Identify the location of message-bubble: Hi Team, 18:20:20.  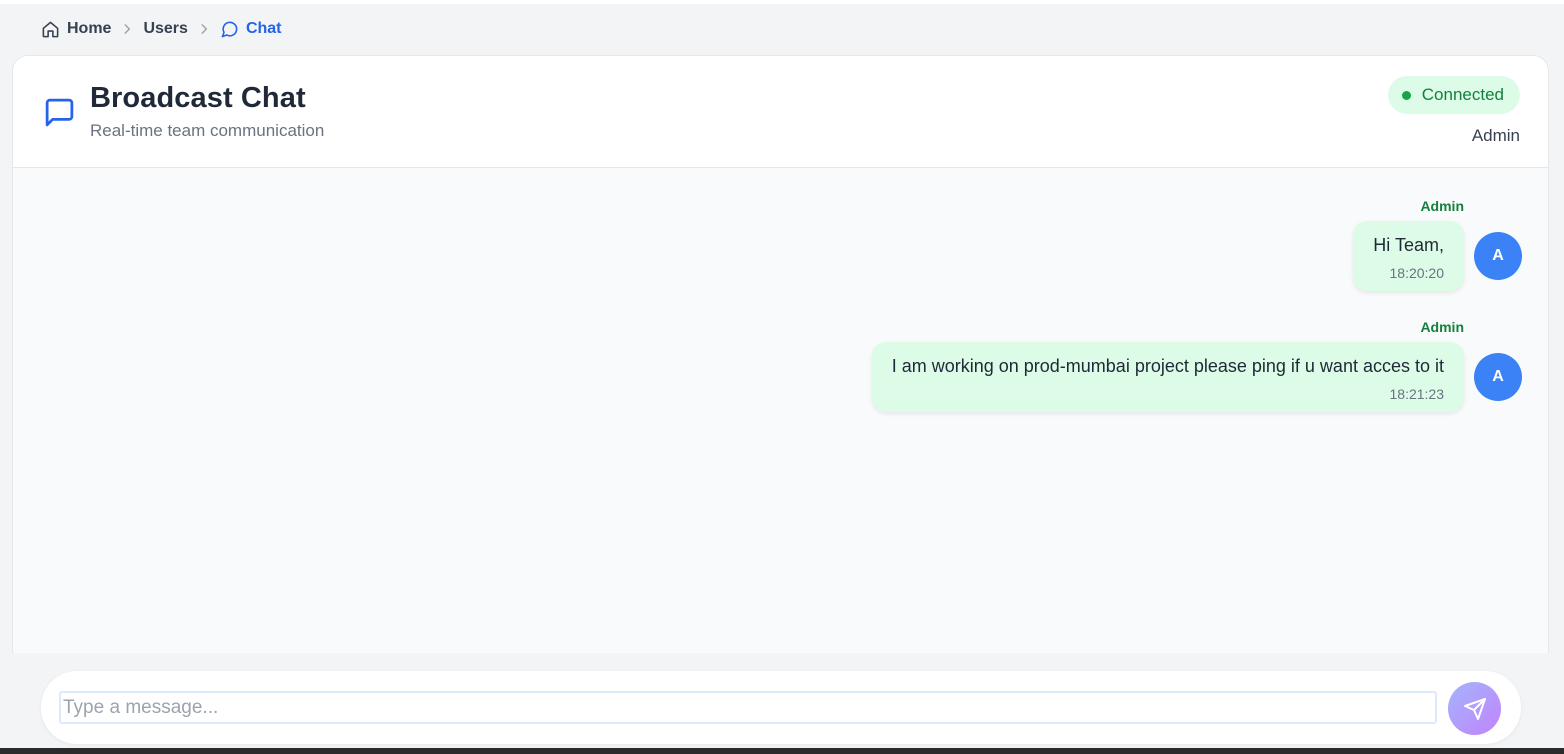
(1408, 256).